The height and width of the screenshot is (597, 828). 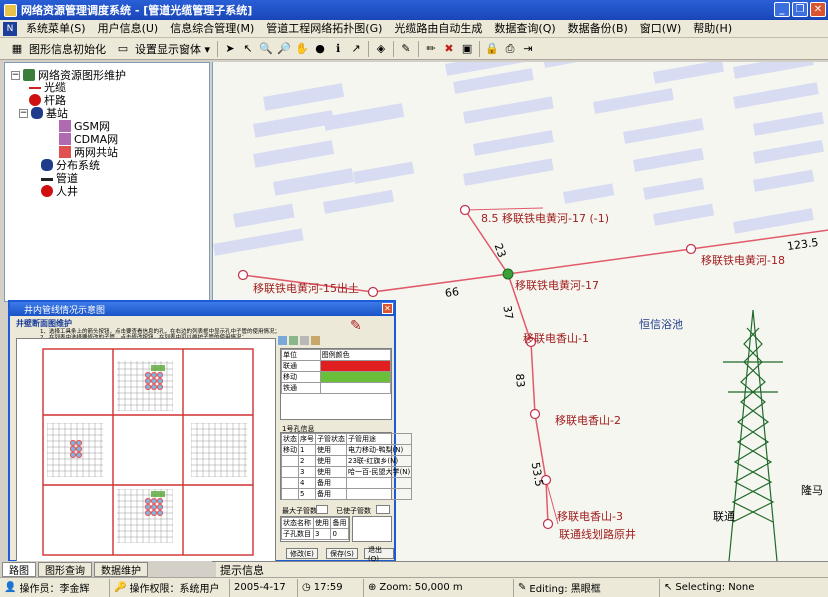 What do you see at coordinates (10, 10) in the screenshot?
I see `app-icon` at bounding box center [10, 10].